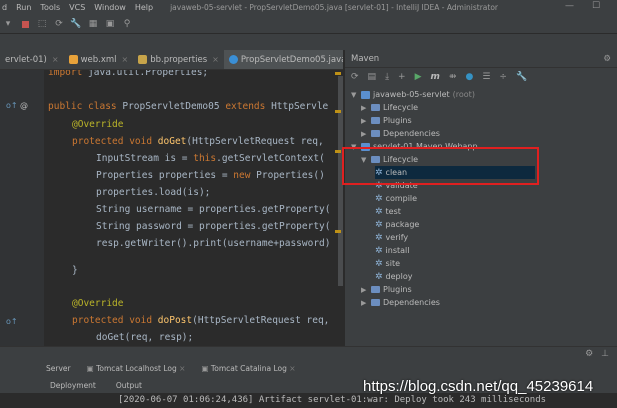 The height and width of the screenshot is (408, 617). I want to click on code-line: }, so click(75, 270).